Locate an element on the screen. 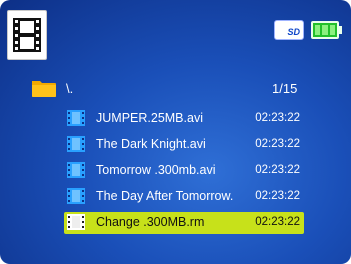  current-path: \. is located at coordinates (70, 88).